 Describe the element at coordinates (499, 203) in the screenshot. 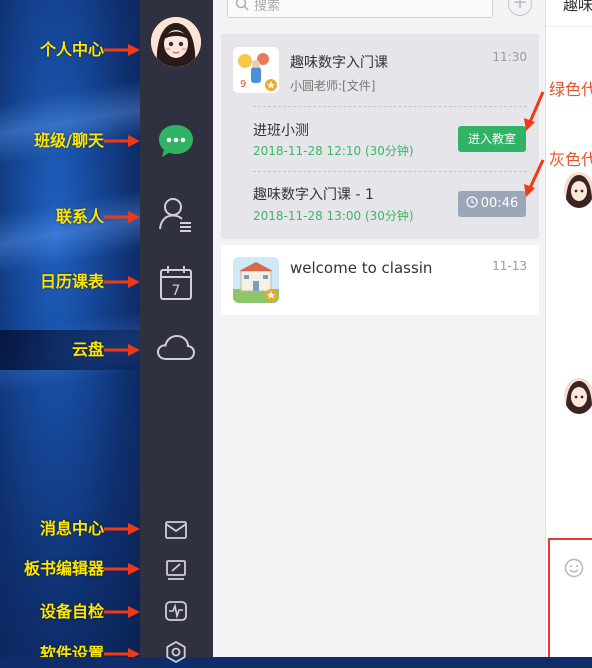

I see `countdown-text: 00:46` at that location.